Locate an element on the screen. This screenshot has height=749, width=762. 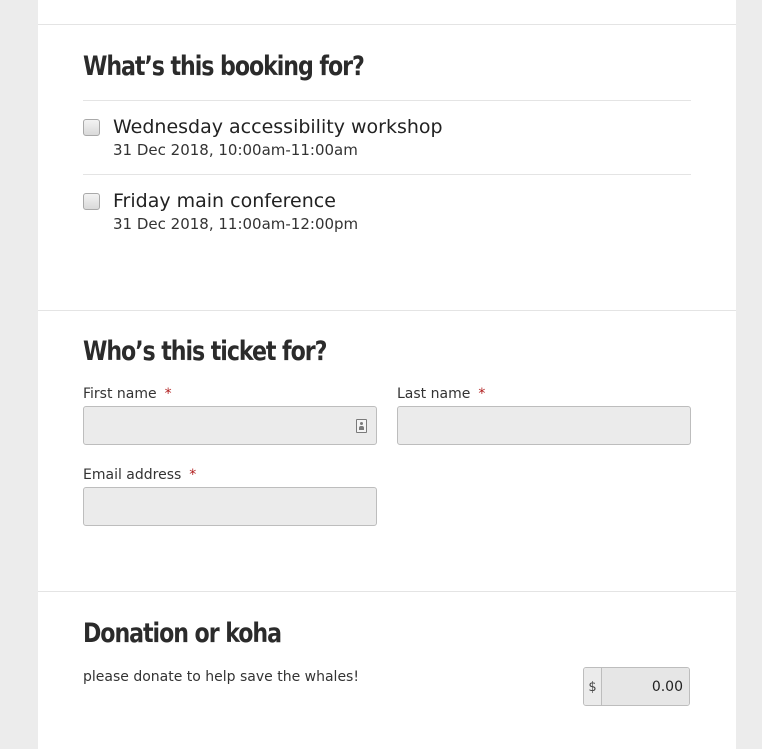
currency-symbol: $ is located at coordinates (593, 686).